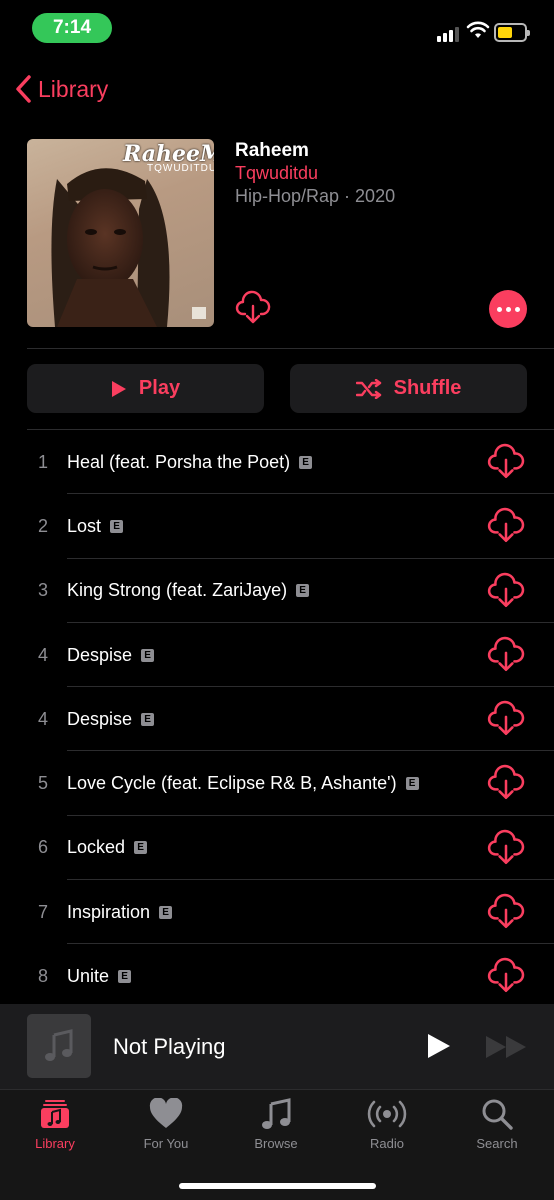  What do you see at coordinates (177, 590) in the screenshot?
I see `track-title-text: King Strong (feat. ZariJaye)` at bounding box center [177, 590].